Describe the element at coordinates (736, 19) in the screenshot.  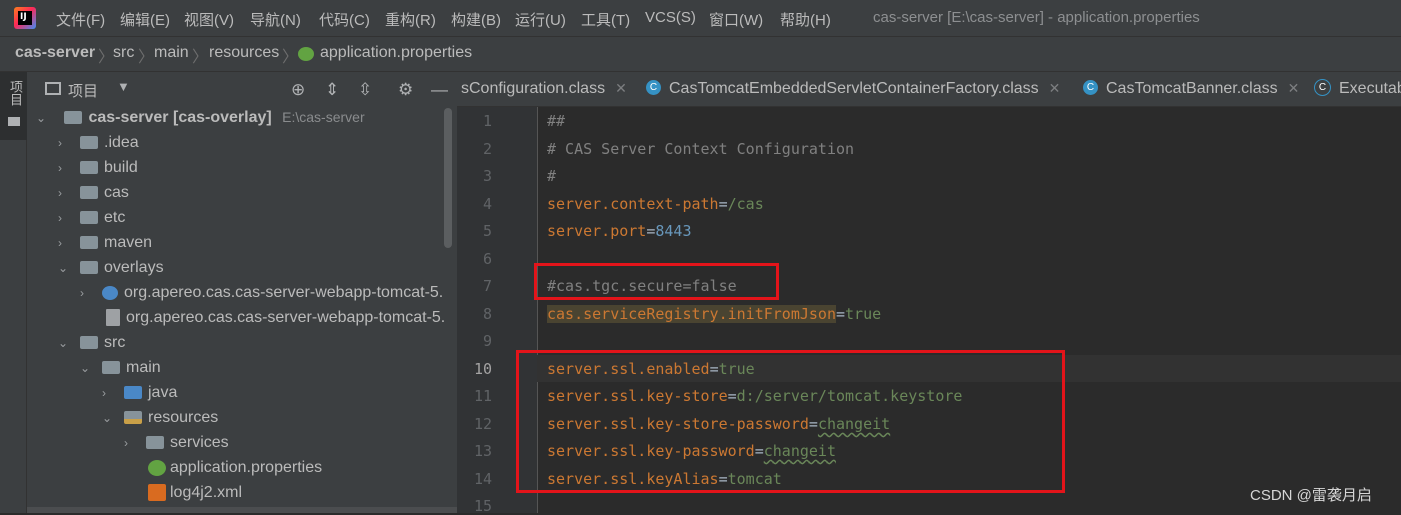
I see `menu-window: 窗口(W)` at that location.